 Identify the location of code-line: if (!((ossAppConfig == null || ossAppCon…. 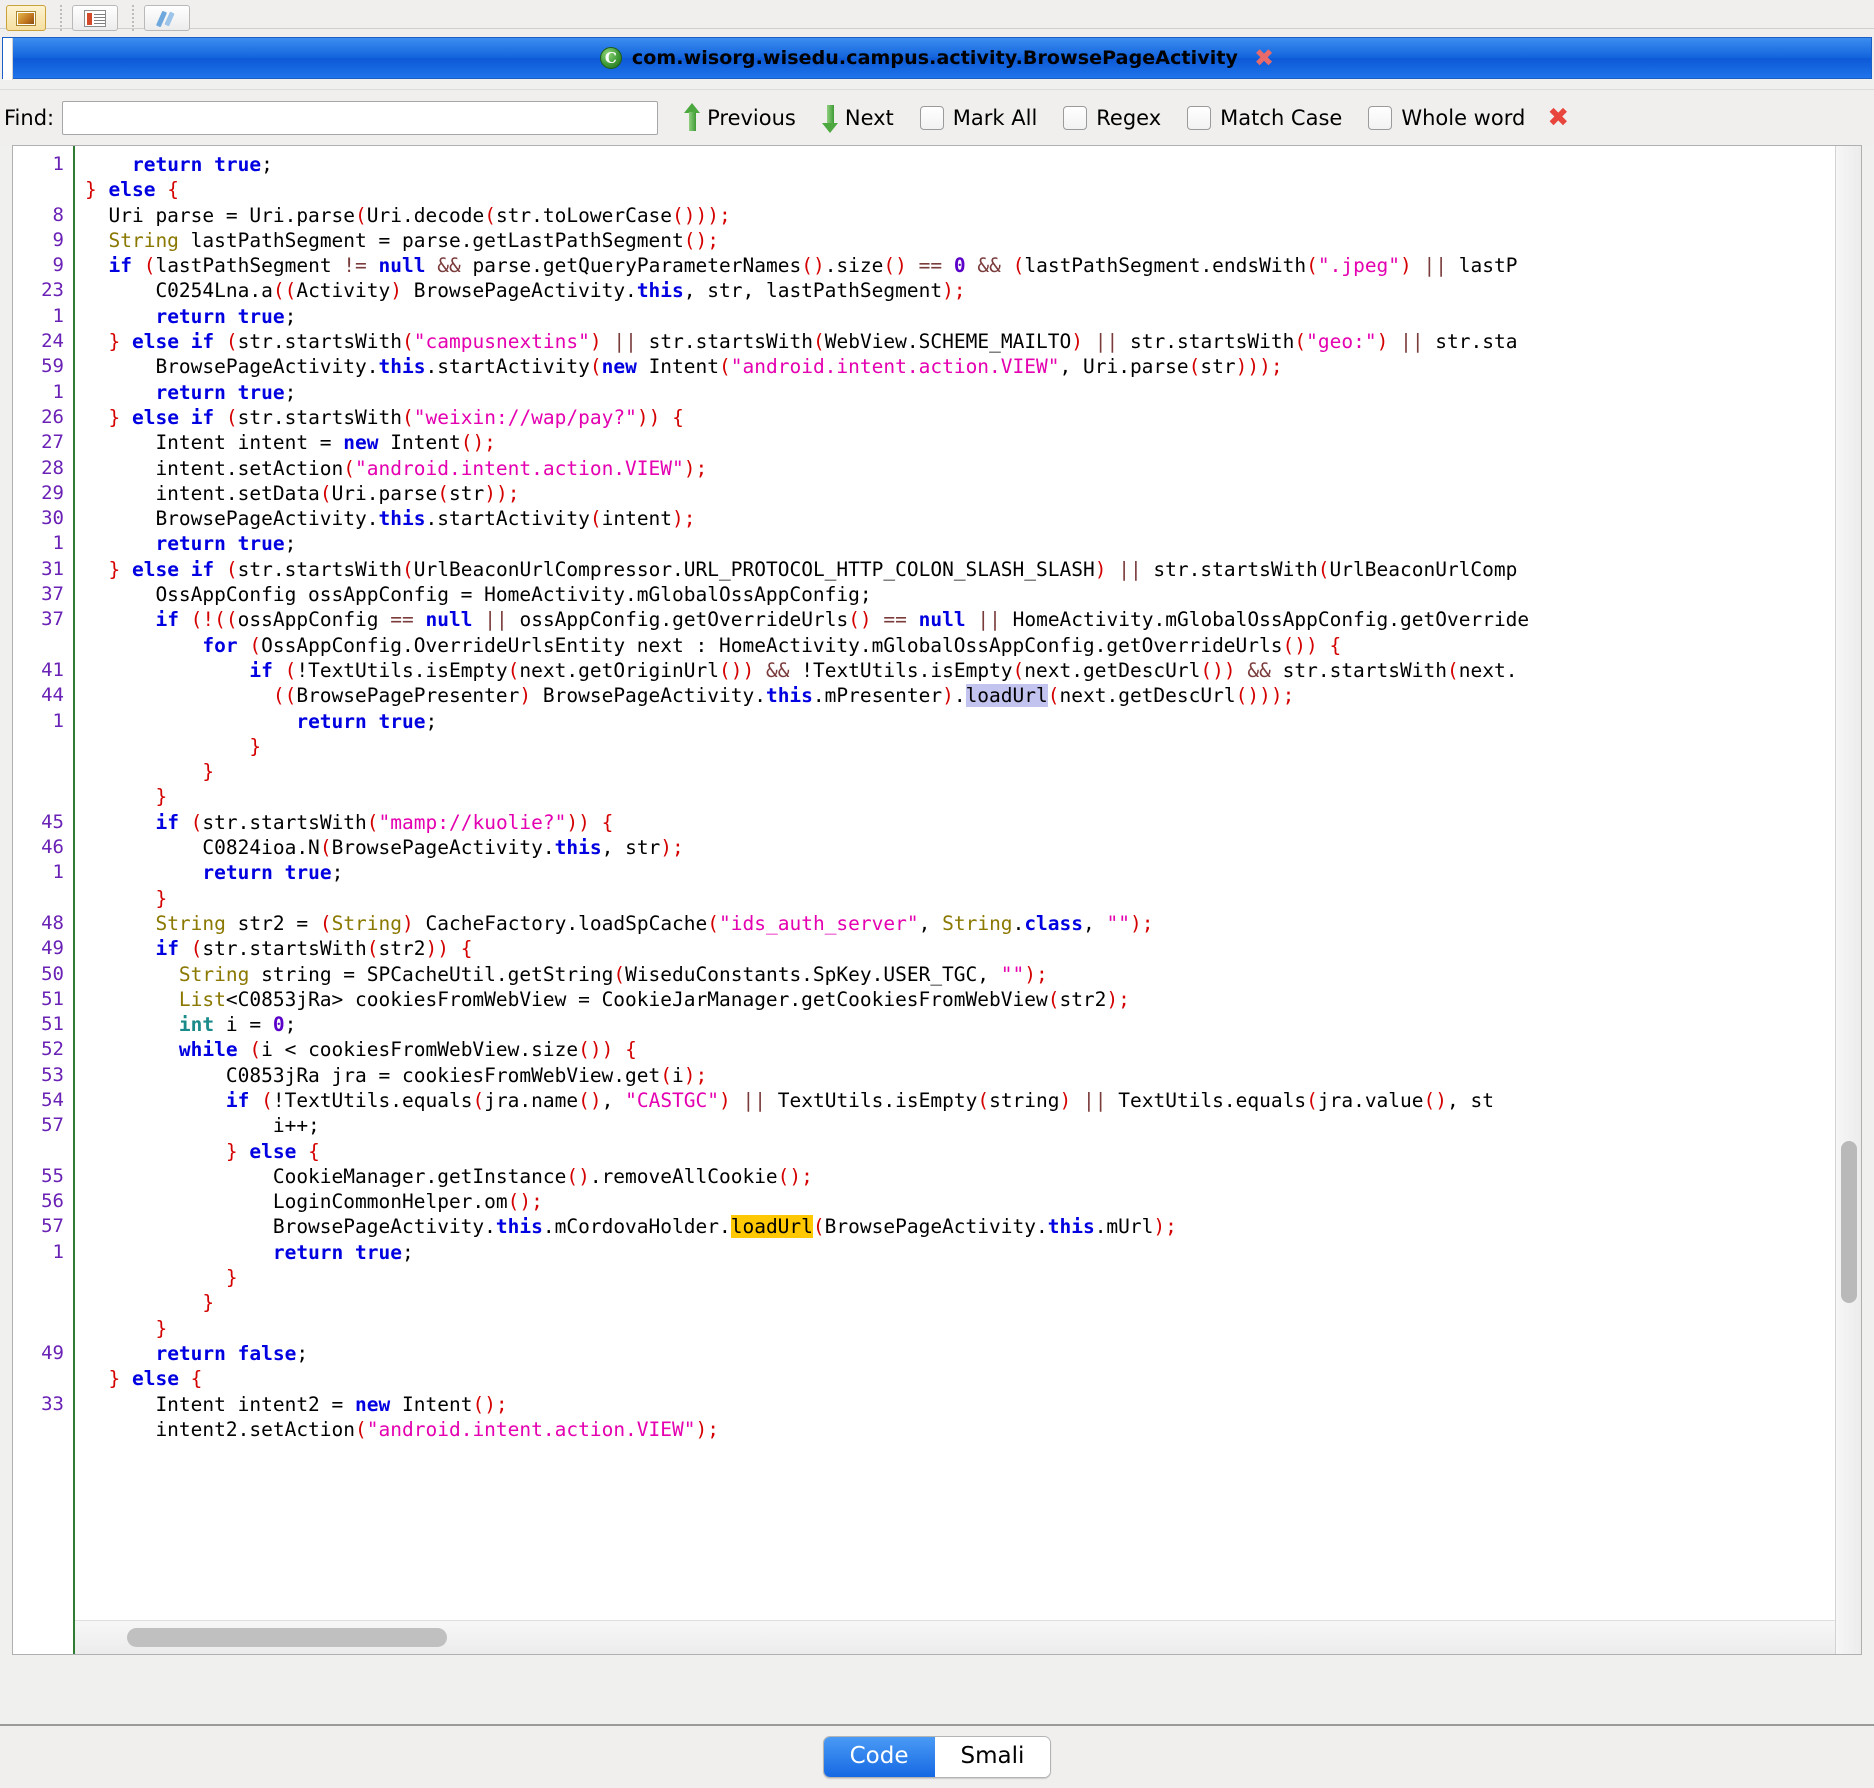
(960, 619).